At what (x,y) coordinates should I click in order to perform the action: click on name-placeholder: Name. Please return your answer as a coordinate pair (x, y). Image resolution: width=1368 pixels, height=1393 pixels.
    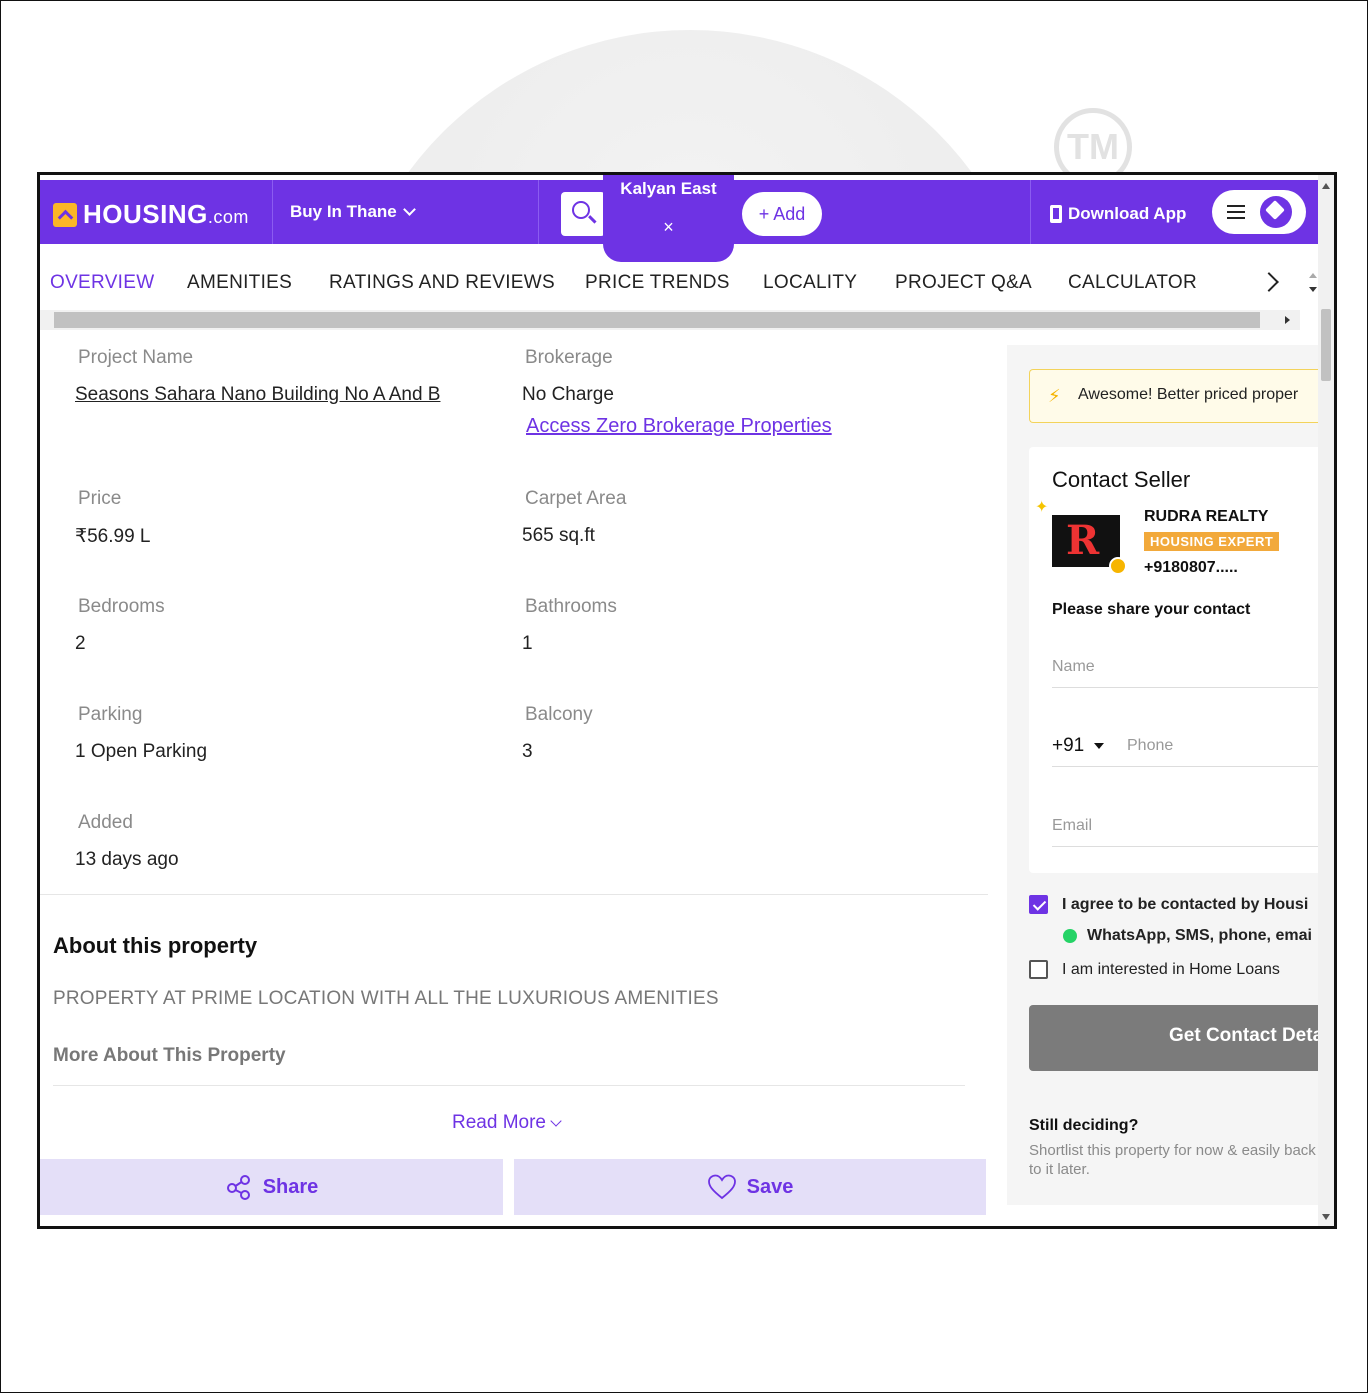
    Looking at the image, I should click on (1073, 666).